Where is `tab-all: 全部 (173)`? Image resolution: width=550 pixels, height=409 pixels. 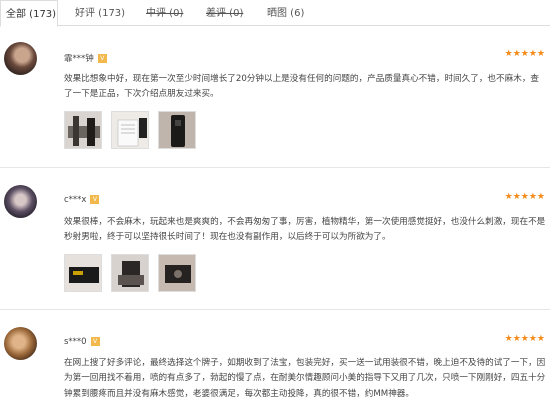
tab-all: 全部 (173) is located at coordinates (29, 13).